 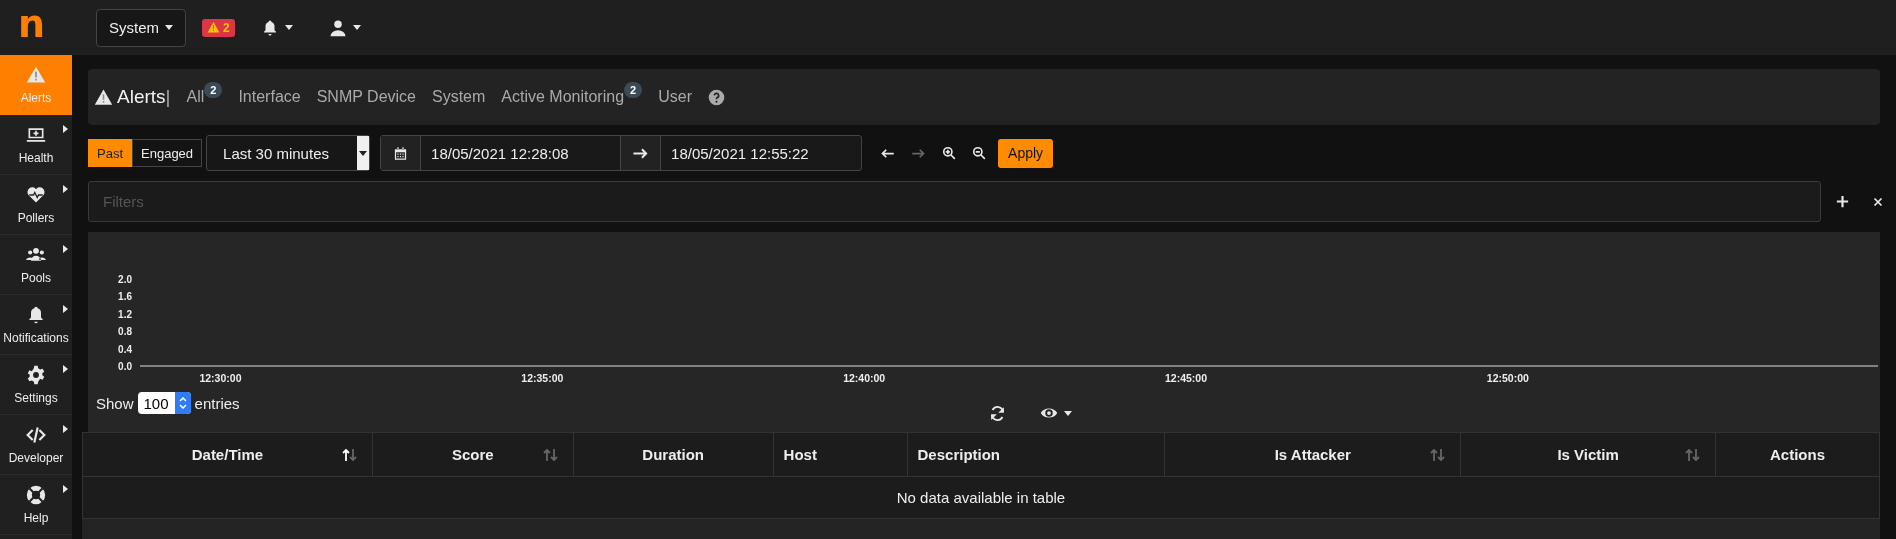 I want to click on mode-button: Engaged, so click(x=167, y=153).